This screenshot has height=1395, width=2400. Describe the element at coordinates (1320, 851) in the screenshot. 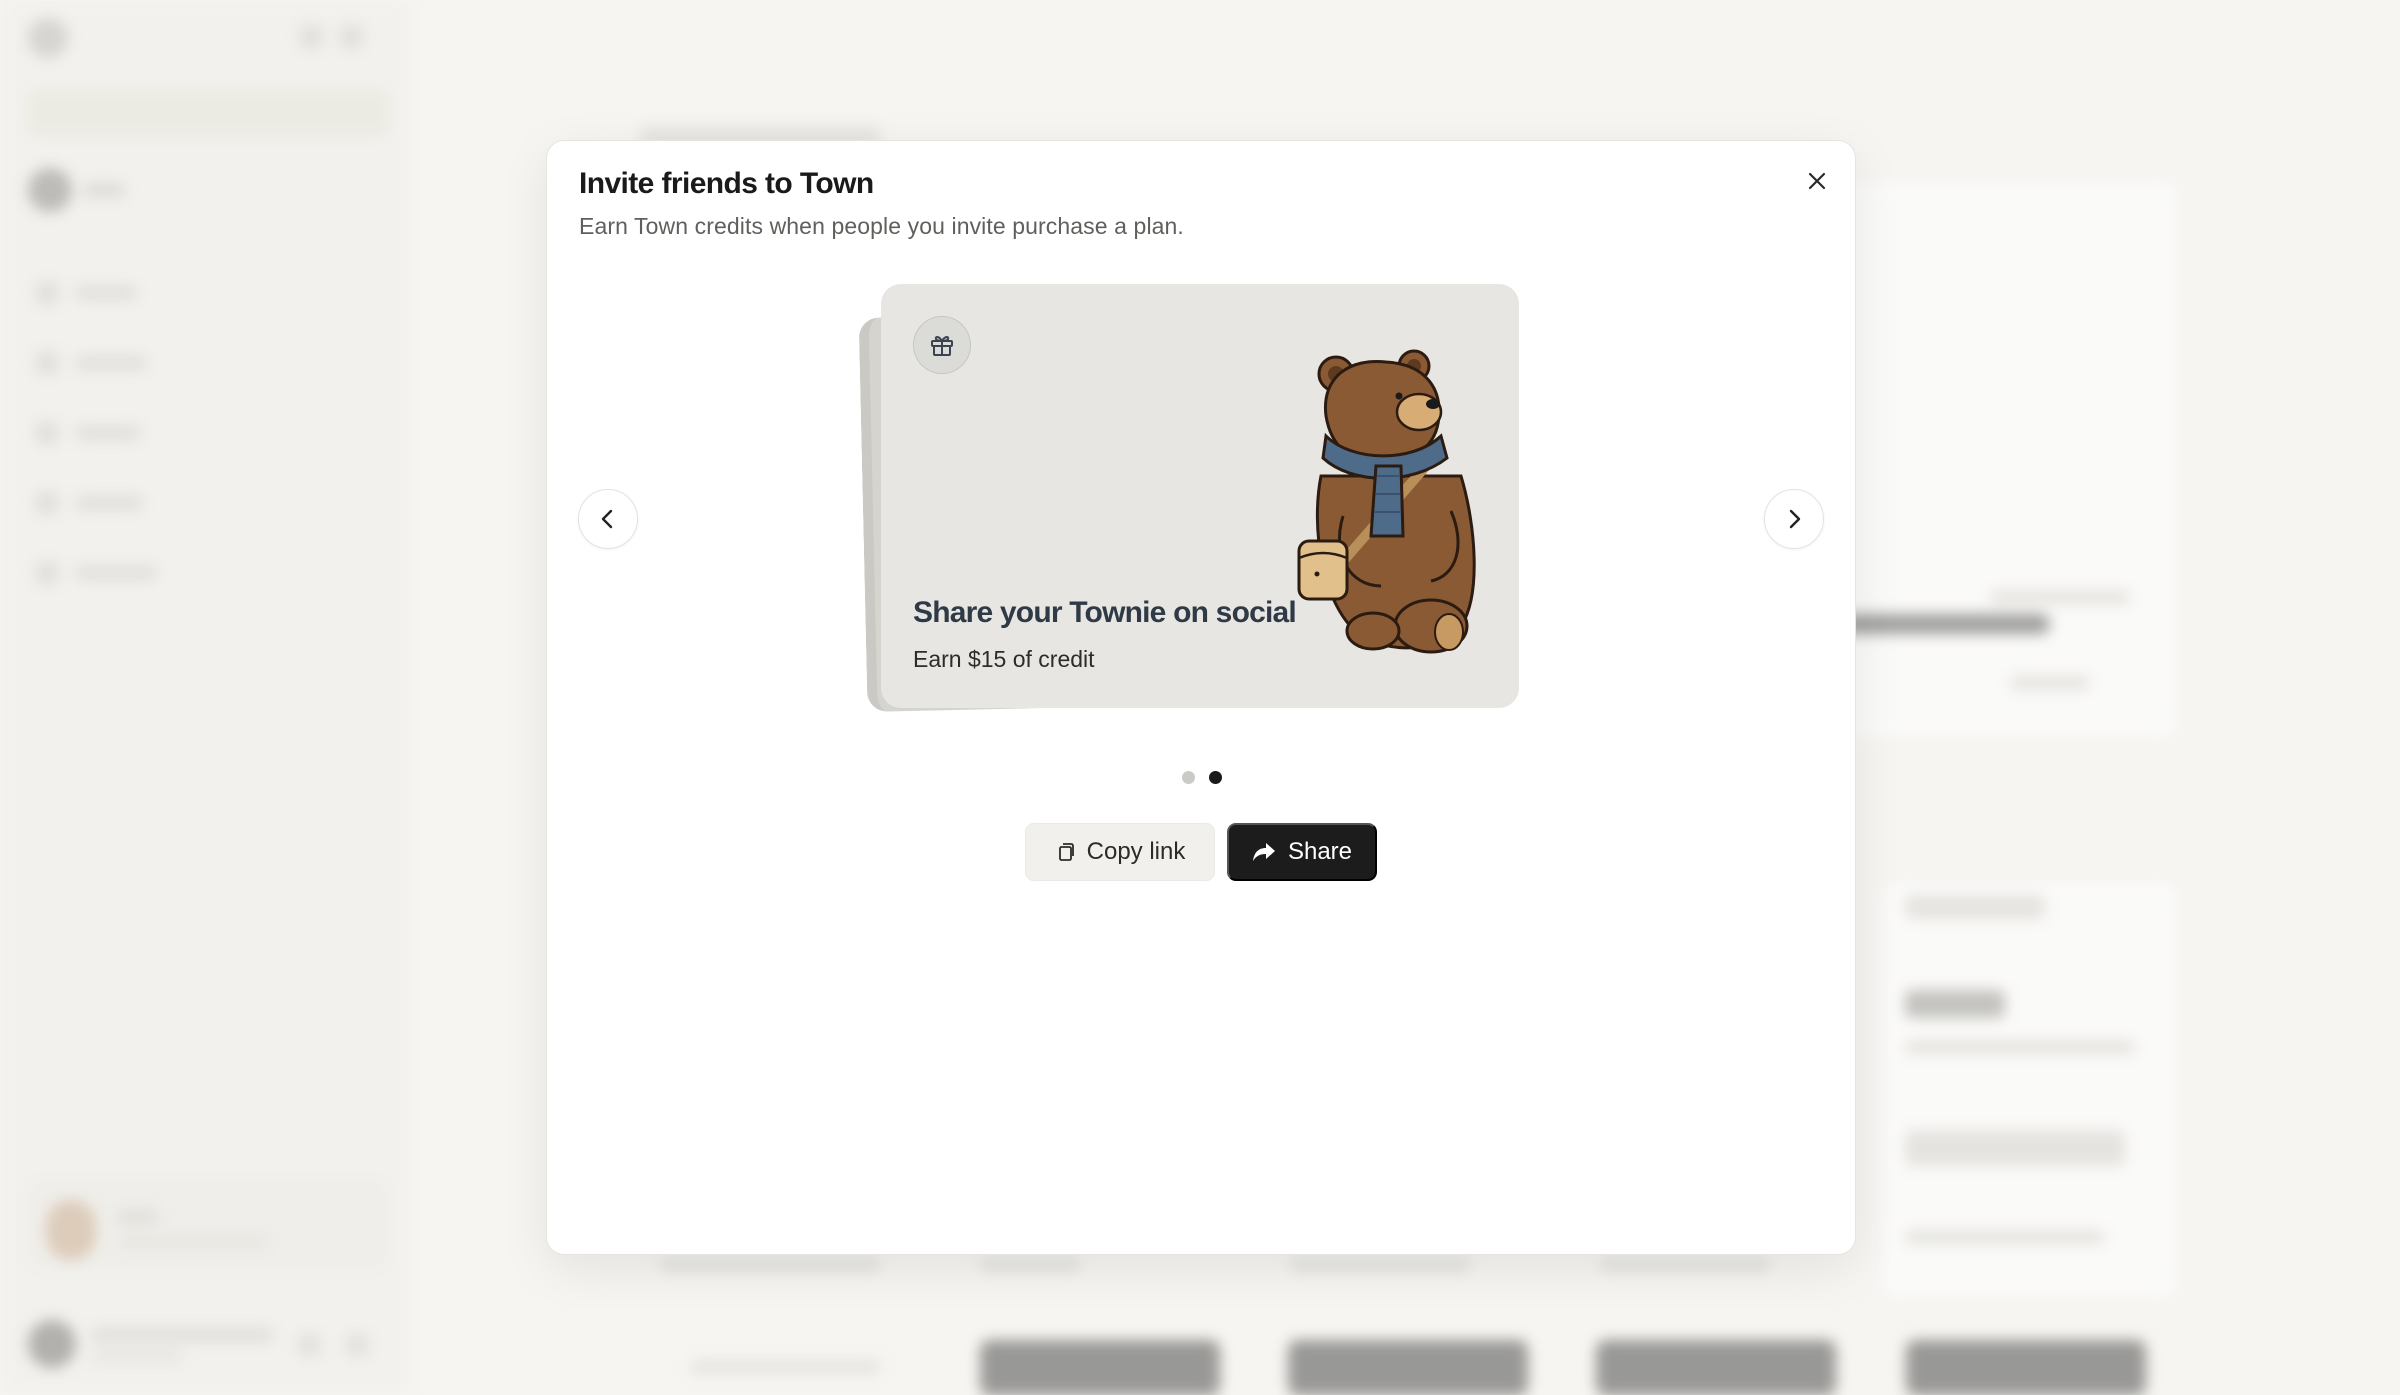

I see `share-label: Share` at that location.